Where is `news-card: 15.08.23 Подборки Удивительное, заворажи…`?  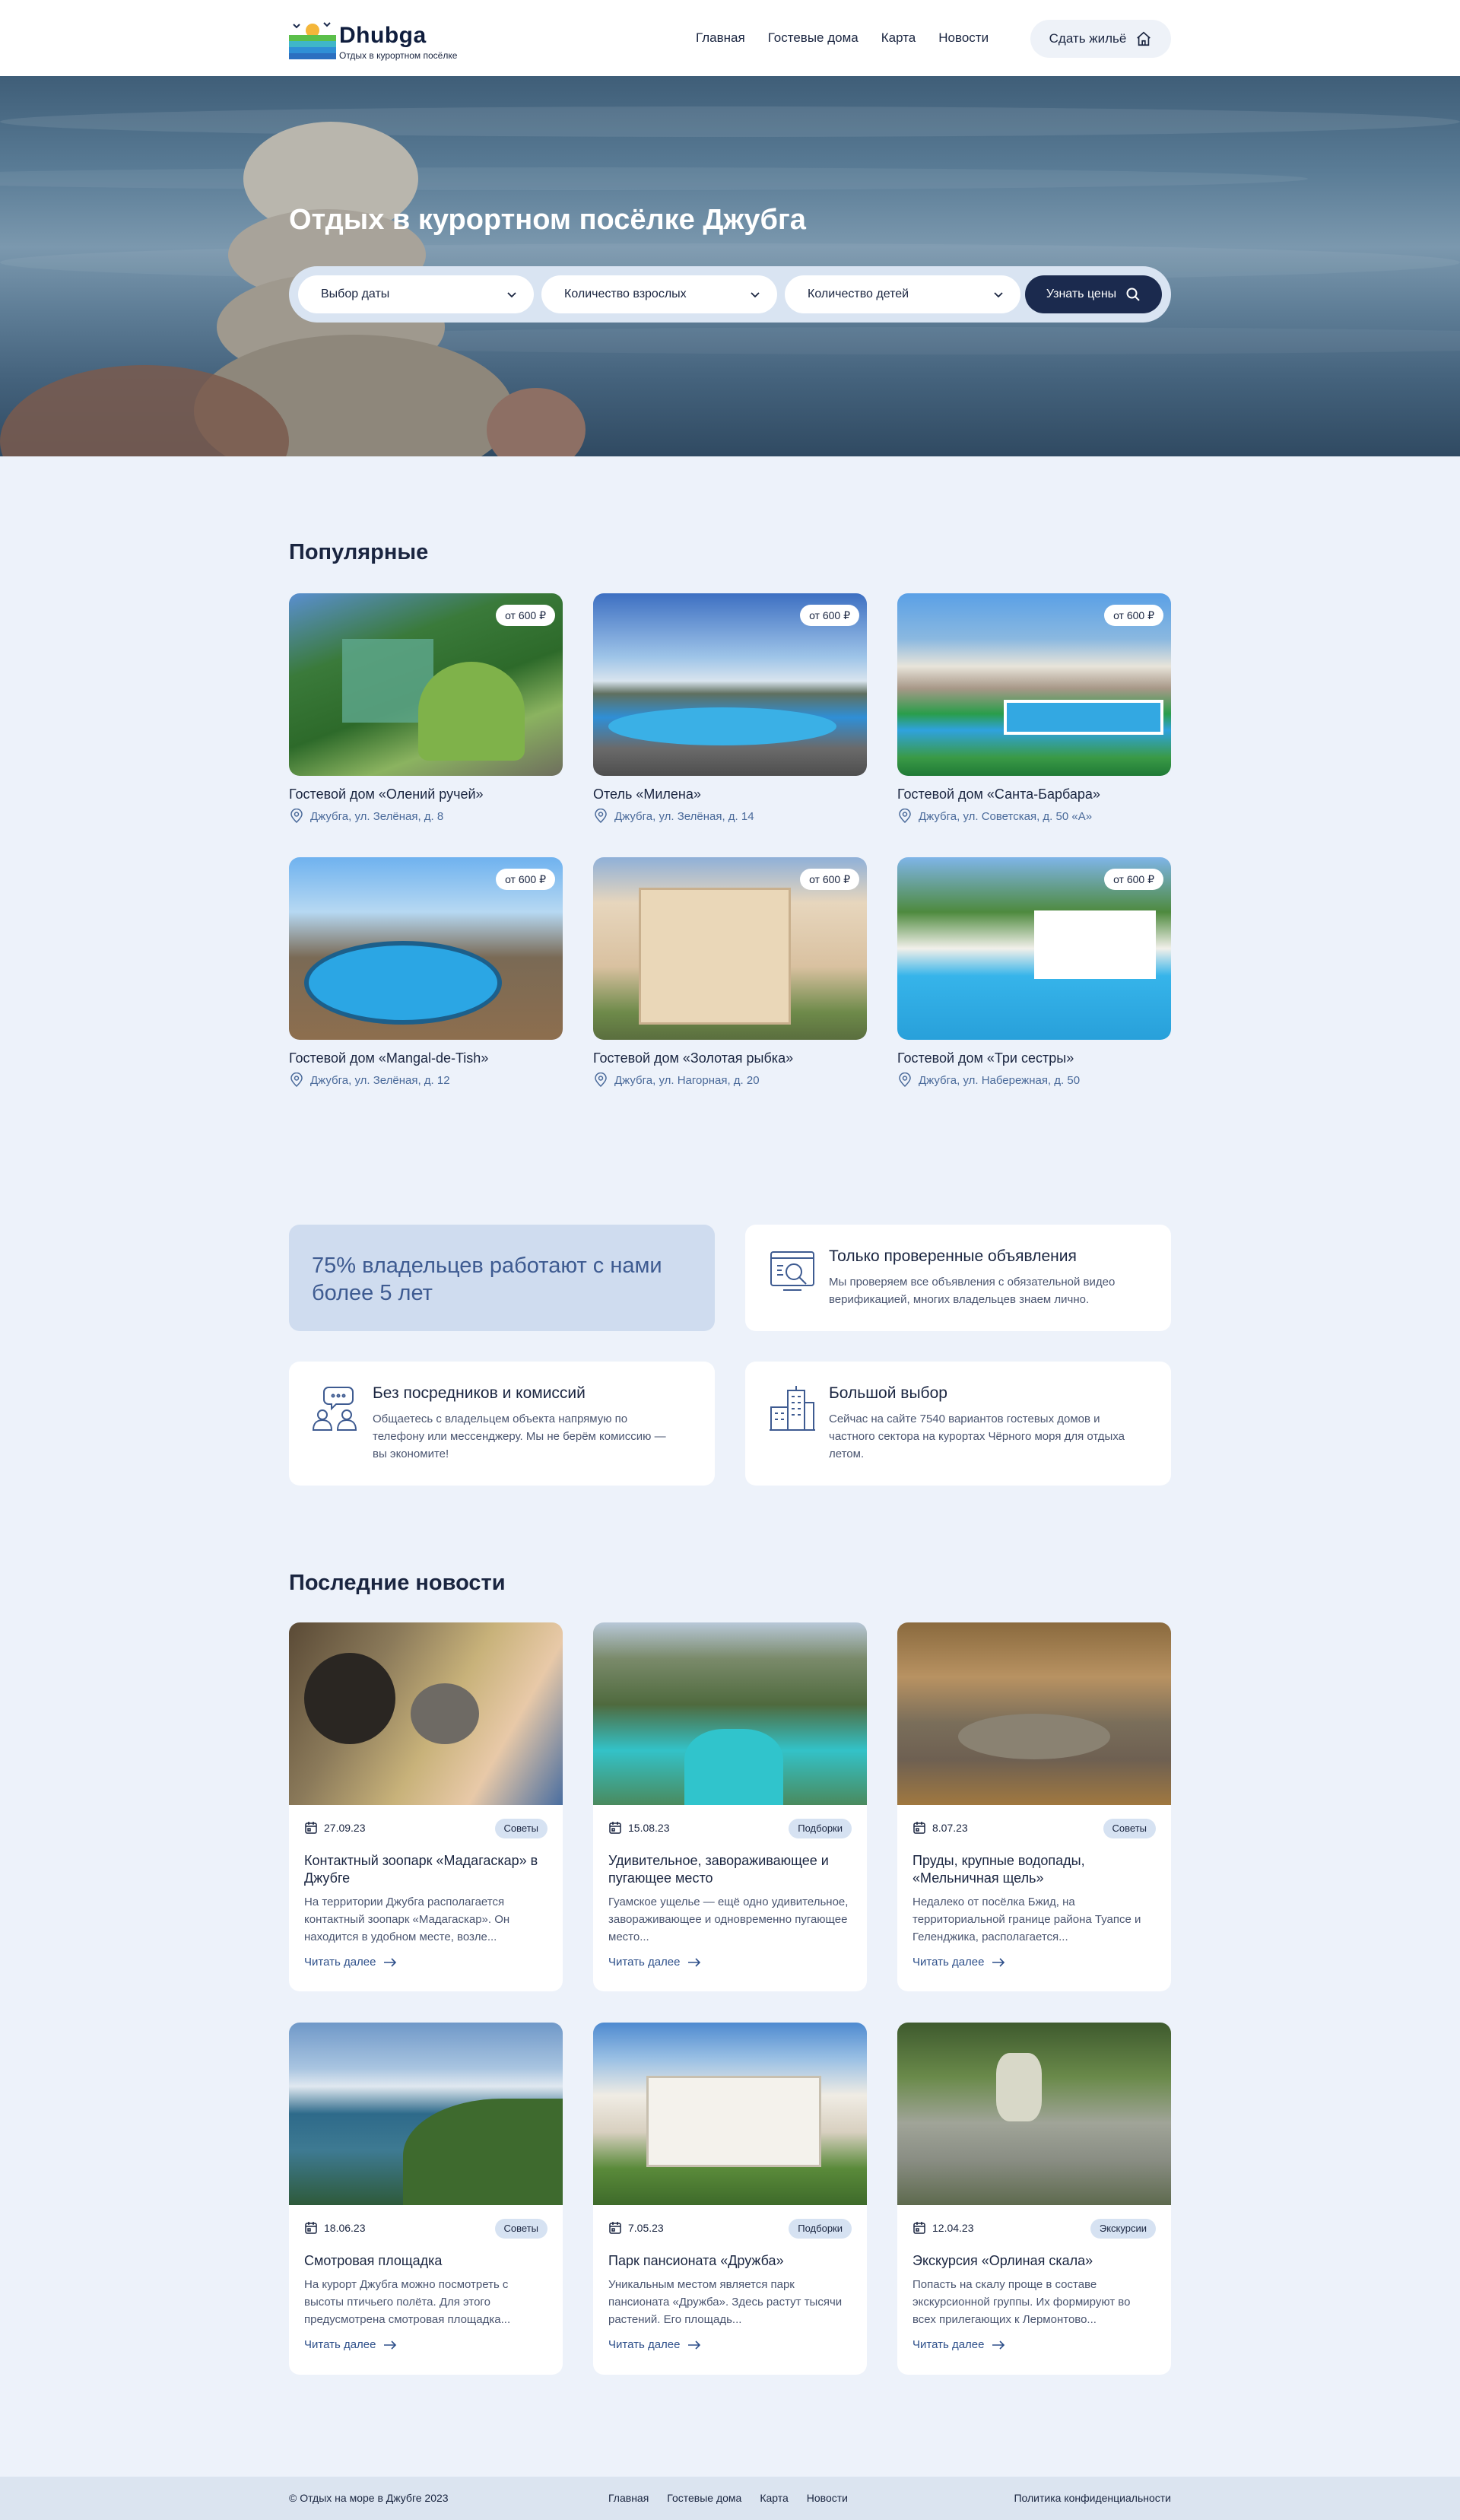 news-card: 15.08.23 Подборки Удивительное, заворажи… is located at coordinates (730, 1806).